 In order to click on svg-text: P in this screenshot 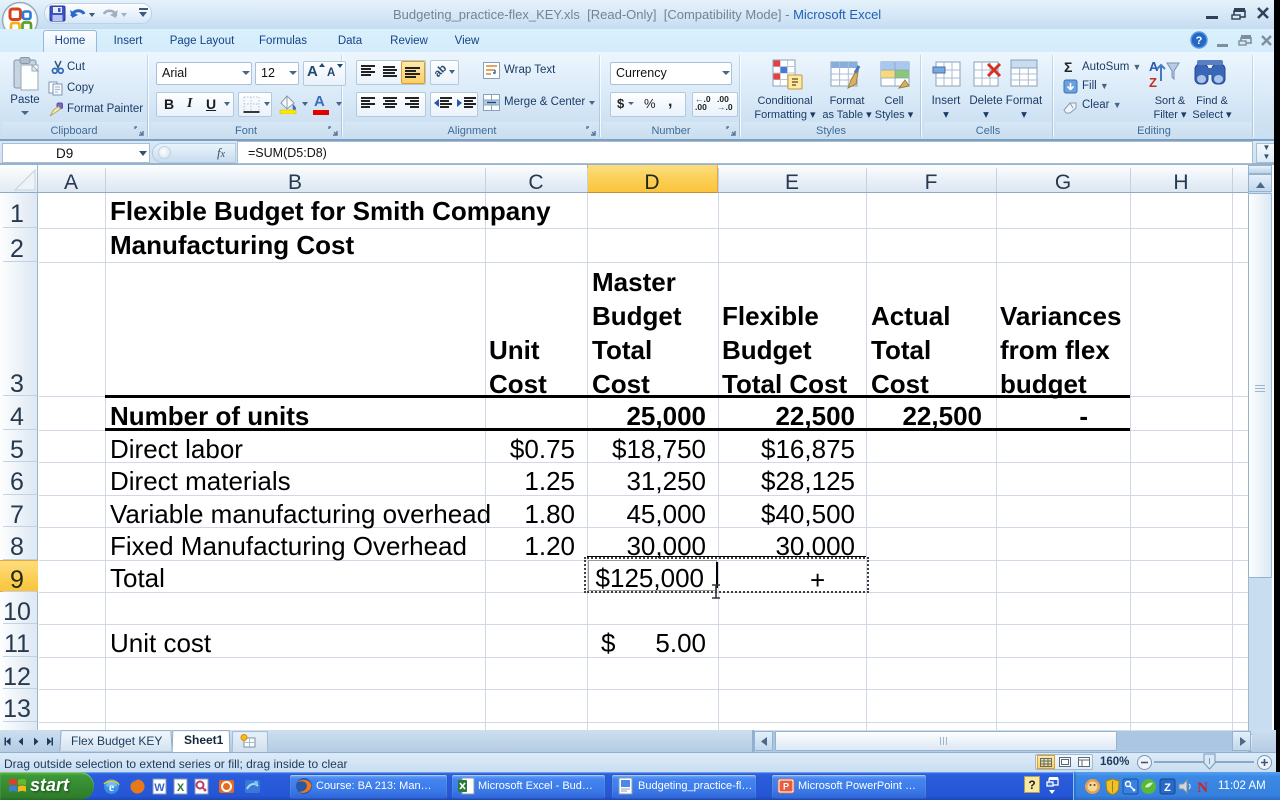, I will do `click(786, 787)`.